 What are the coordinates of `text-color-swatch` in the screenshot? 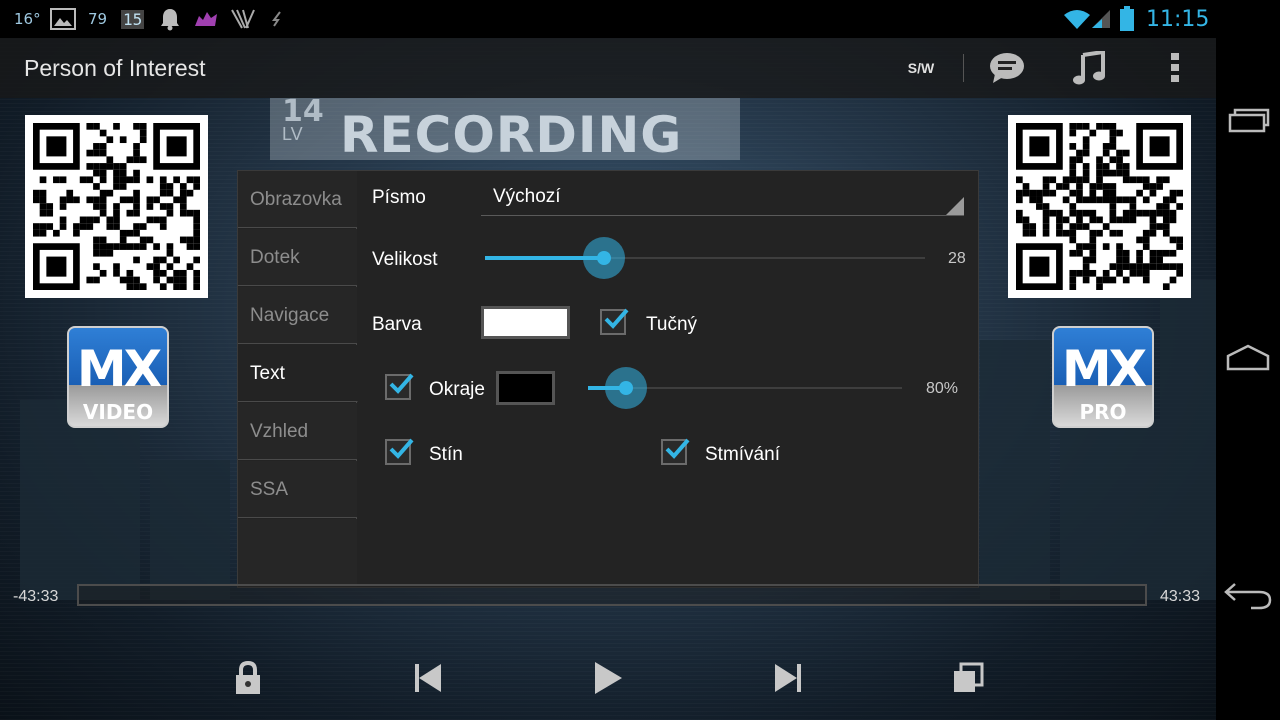 It's located at (525, 322).